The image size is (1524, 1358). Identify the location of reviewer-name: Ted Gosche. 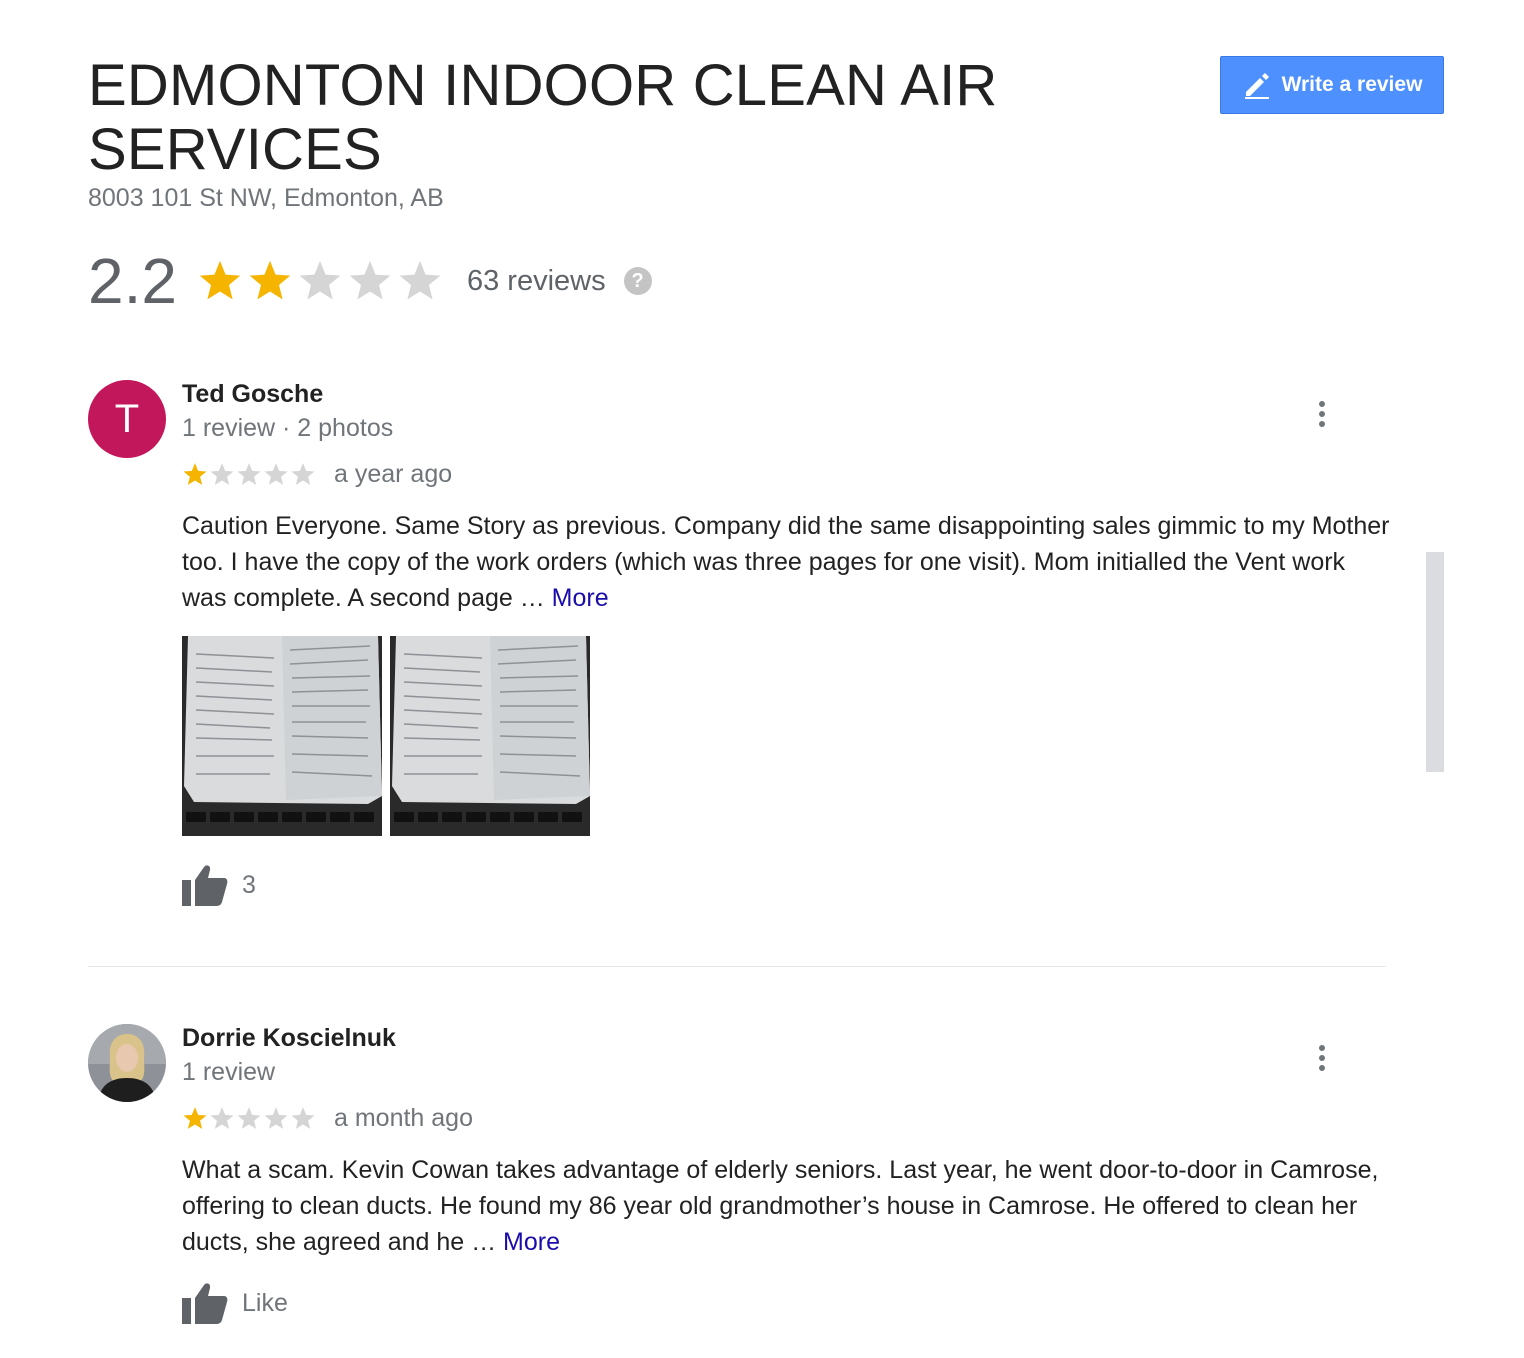
(252, 394).